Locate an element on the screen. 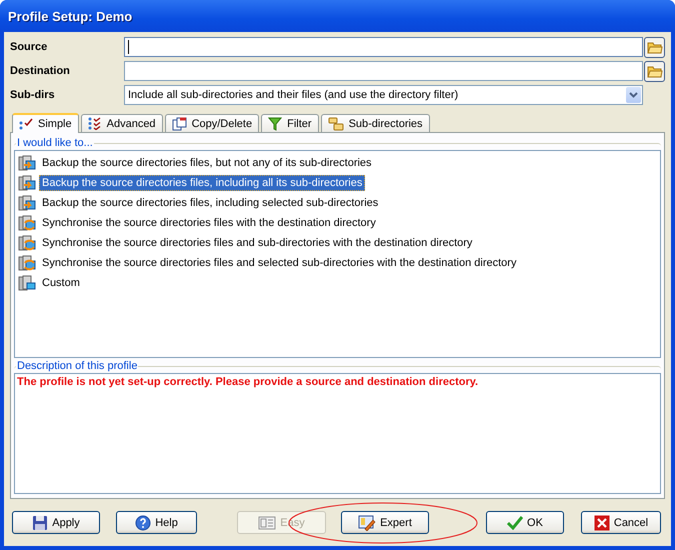  dialog-button: Cancel is located at coordinates (621, 522).